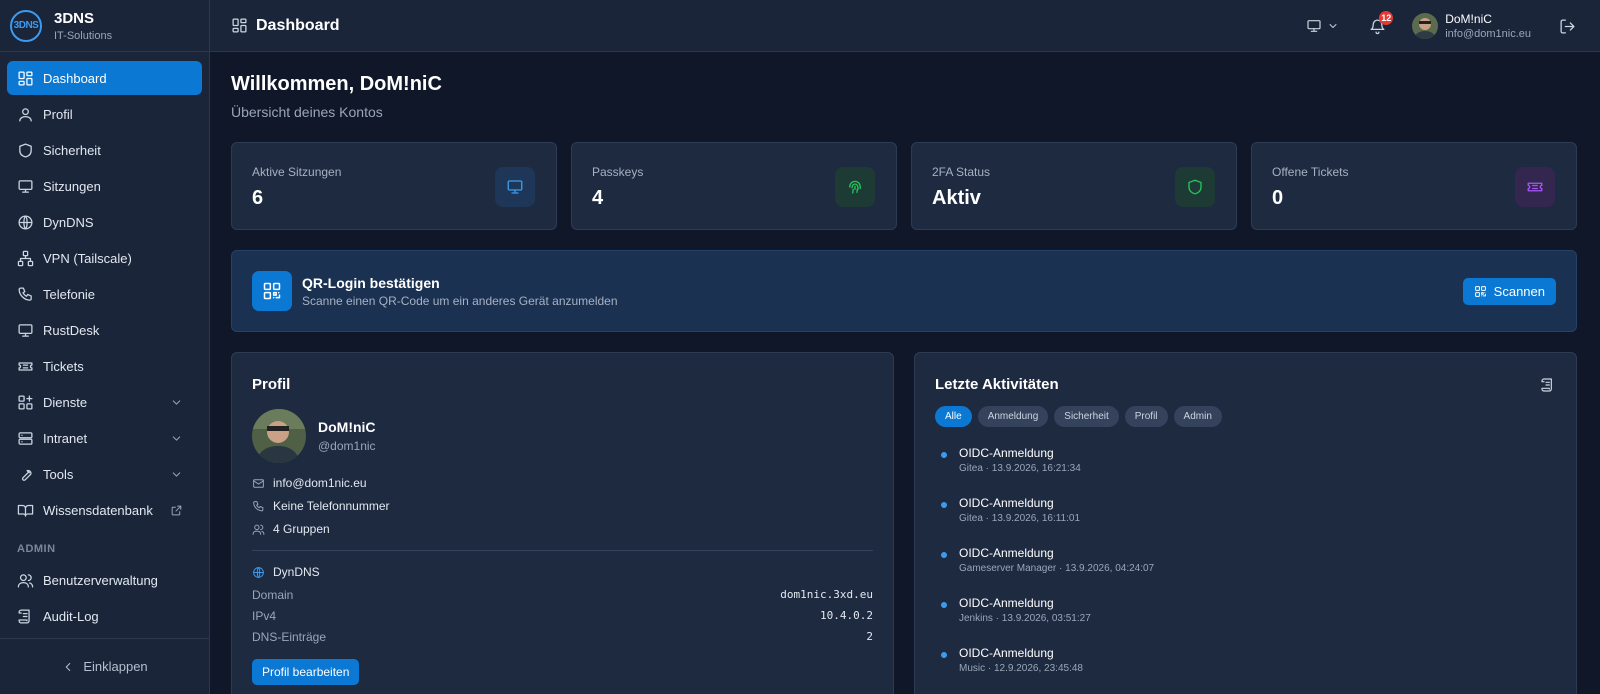  Describe the element at coordinates (68, 222) in the screenshot. I see `sidebar-item-label: DynDNS` at that location.